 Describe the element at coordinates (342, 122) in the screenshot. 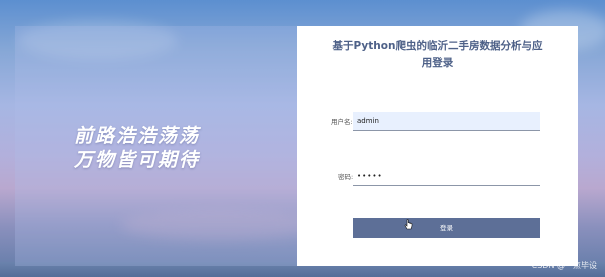

I see `username-label: 用户名:` at that location.